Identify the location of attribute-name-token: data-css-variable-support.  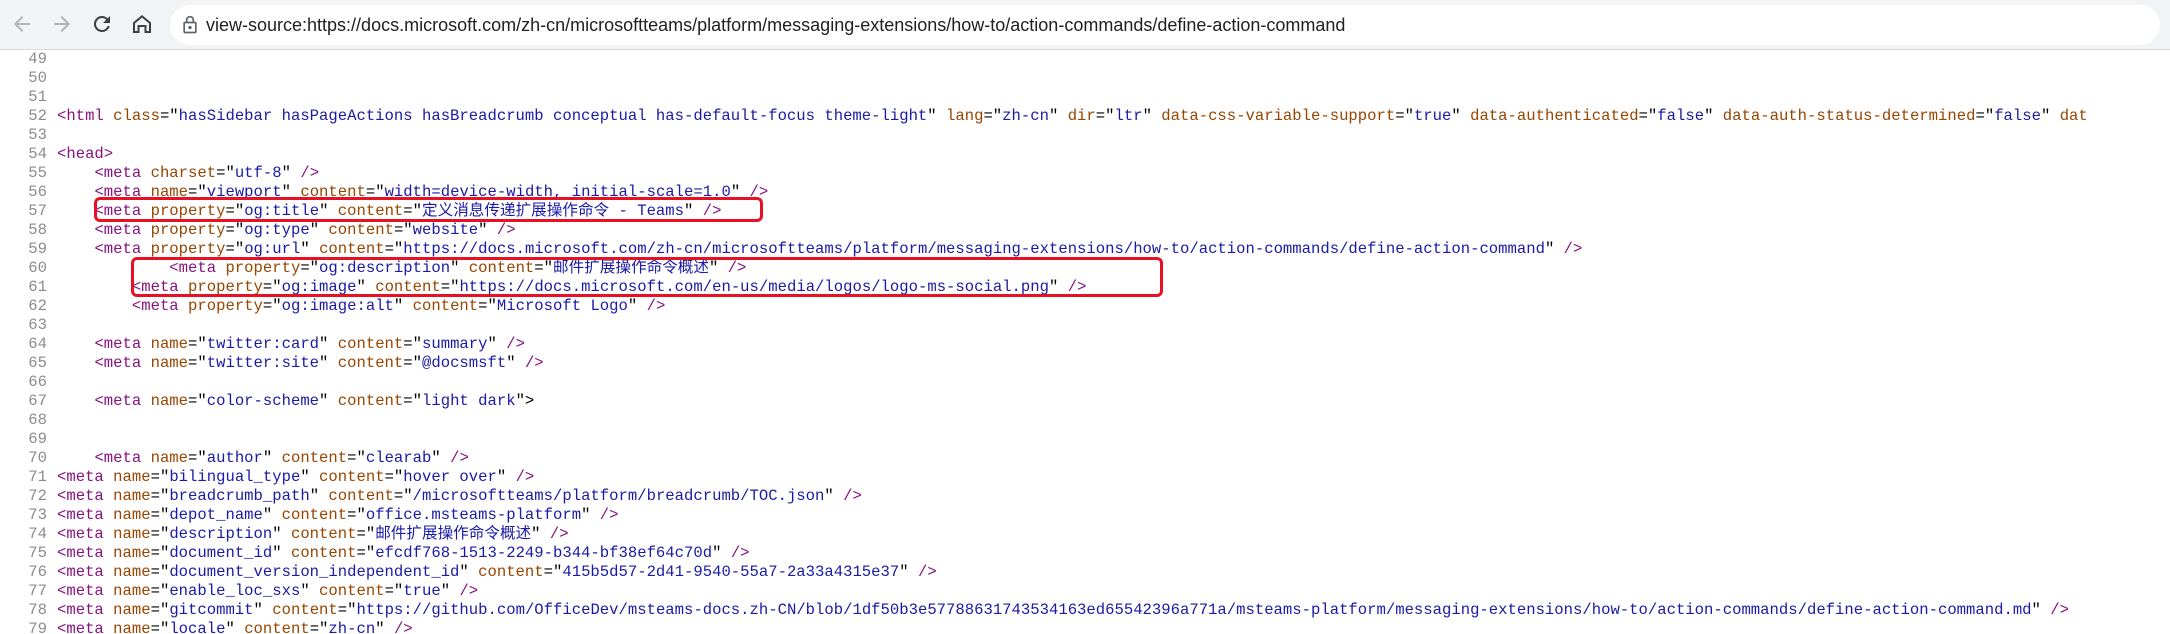
(1278, 116).